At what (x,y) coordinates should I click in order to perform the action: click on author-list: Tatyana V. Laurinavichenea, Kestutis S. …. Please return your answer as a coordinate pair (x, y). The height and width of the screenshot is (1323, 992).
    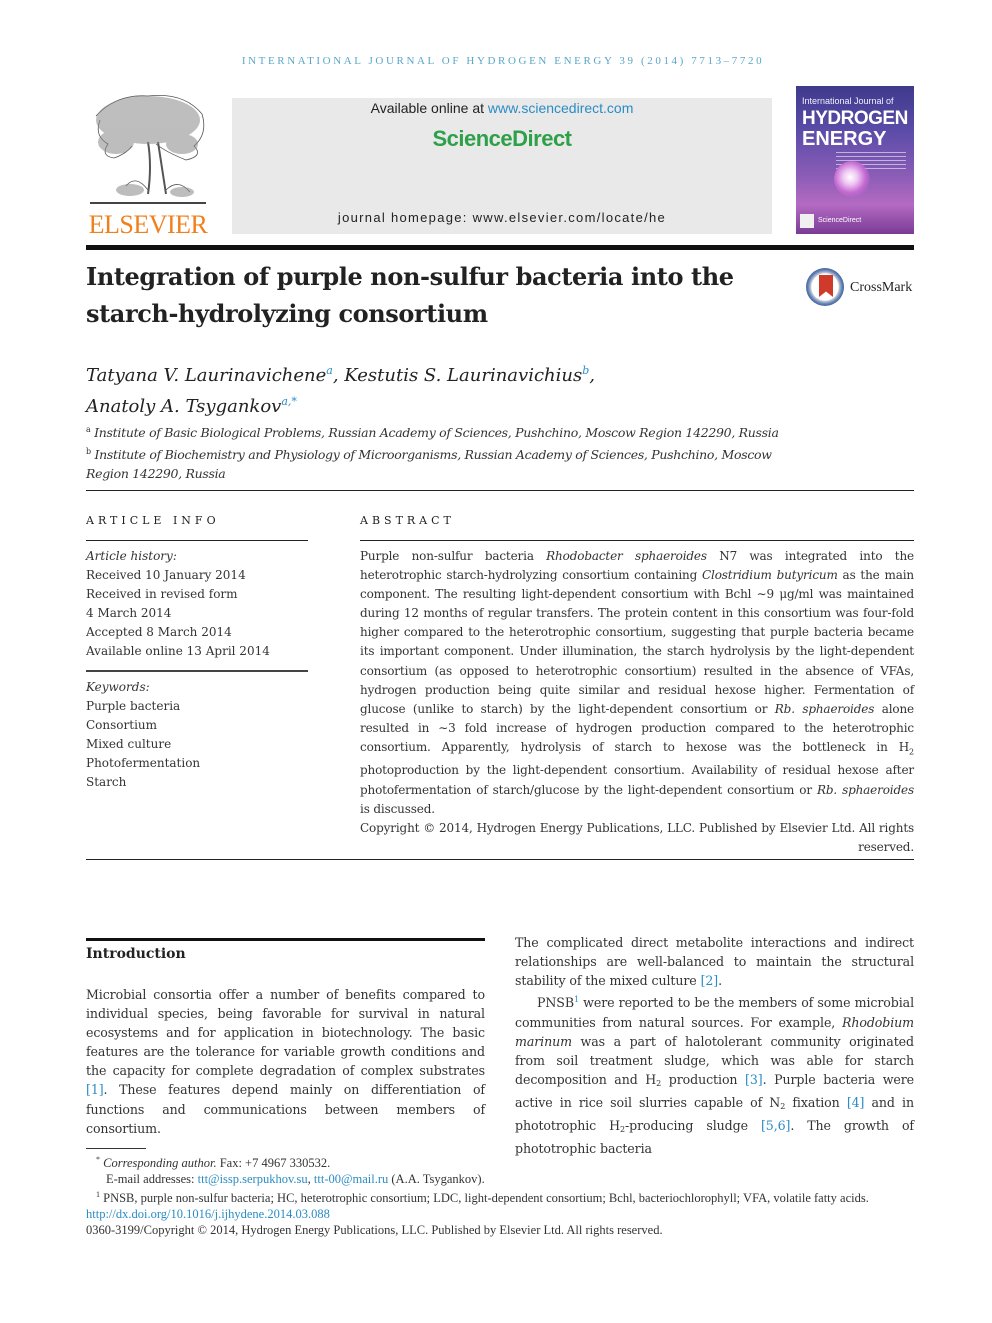
    Looking at the image, I should click on (436, 389).